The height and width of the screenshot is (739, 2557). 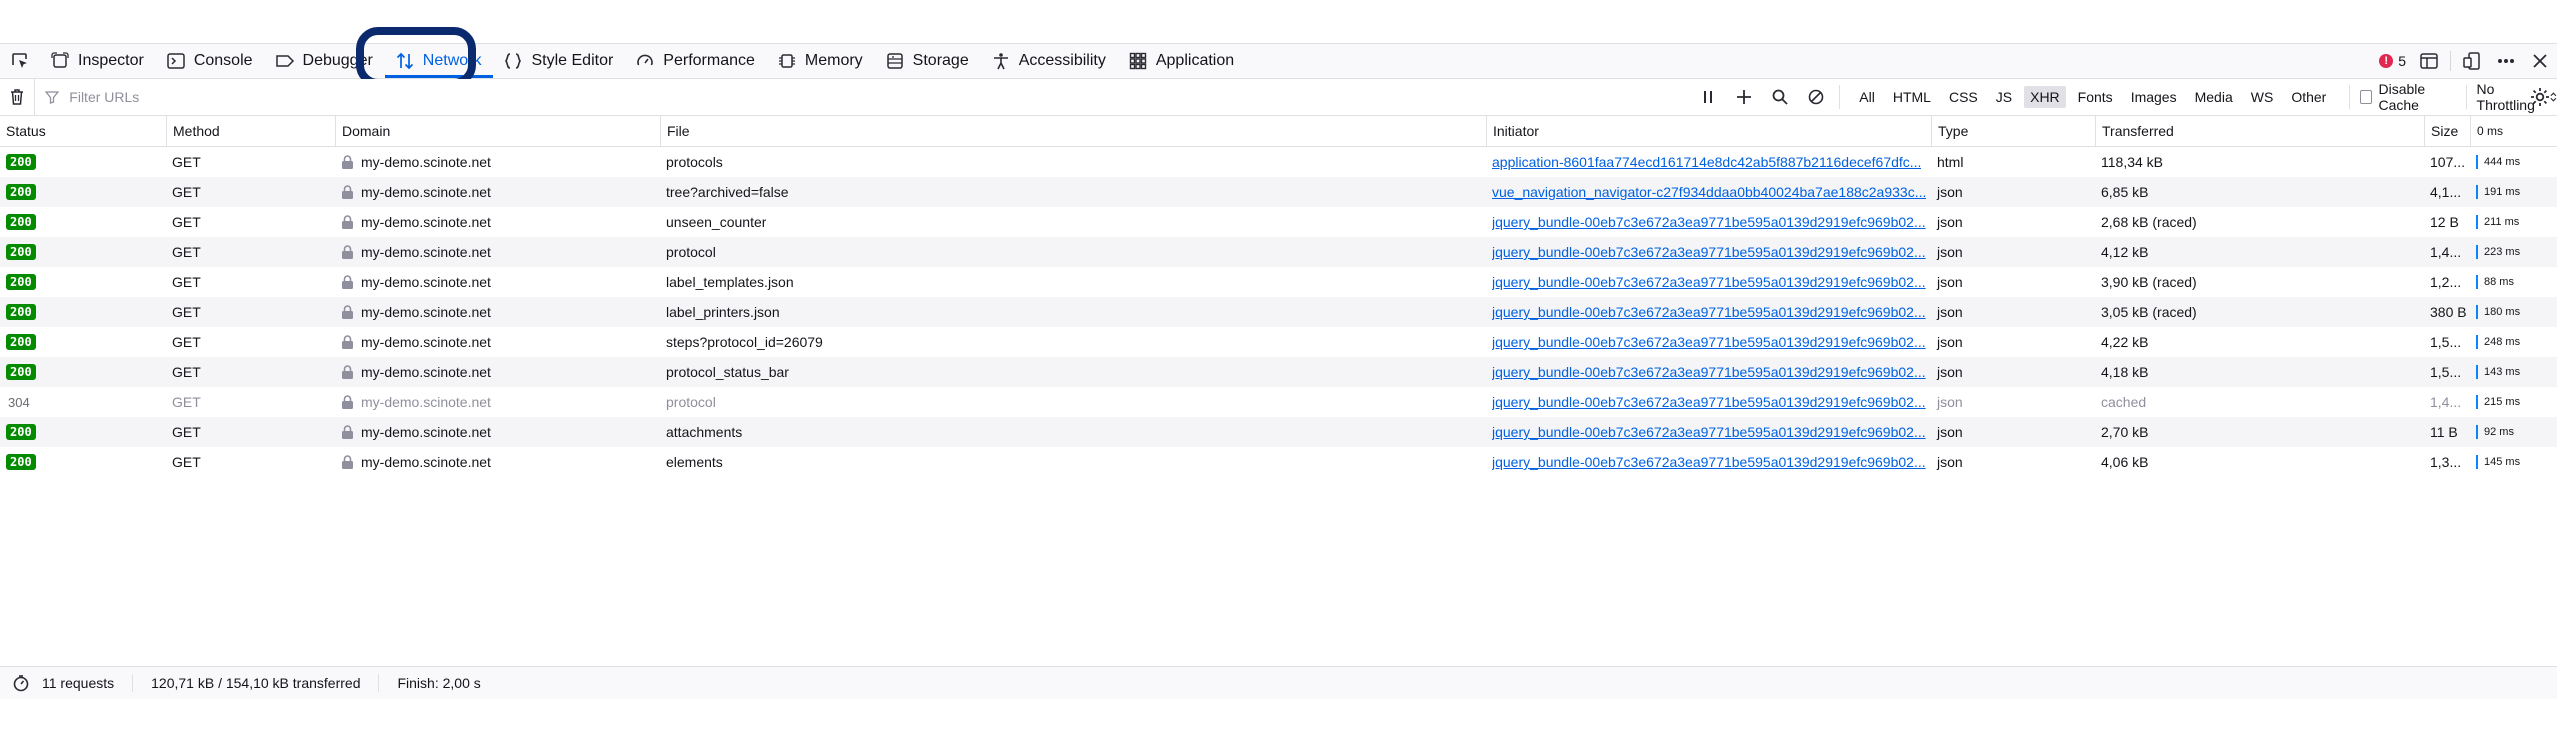 I want to click on filter-icon, so click(x=52, y=97).